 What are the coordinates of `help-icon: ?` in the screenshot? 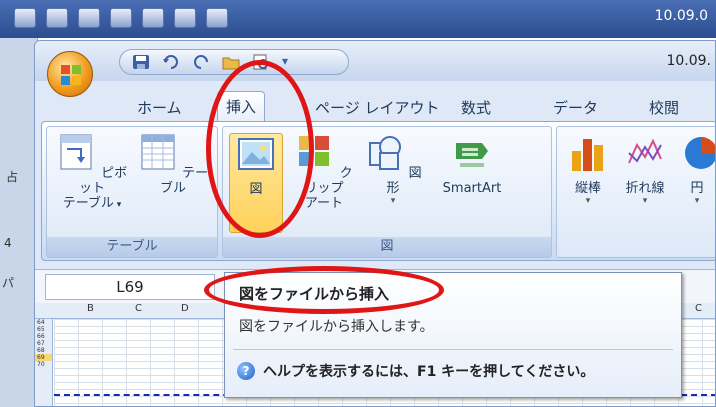 It's located at (246, 371).